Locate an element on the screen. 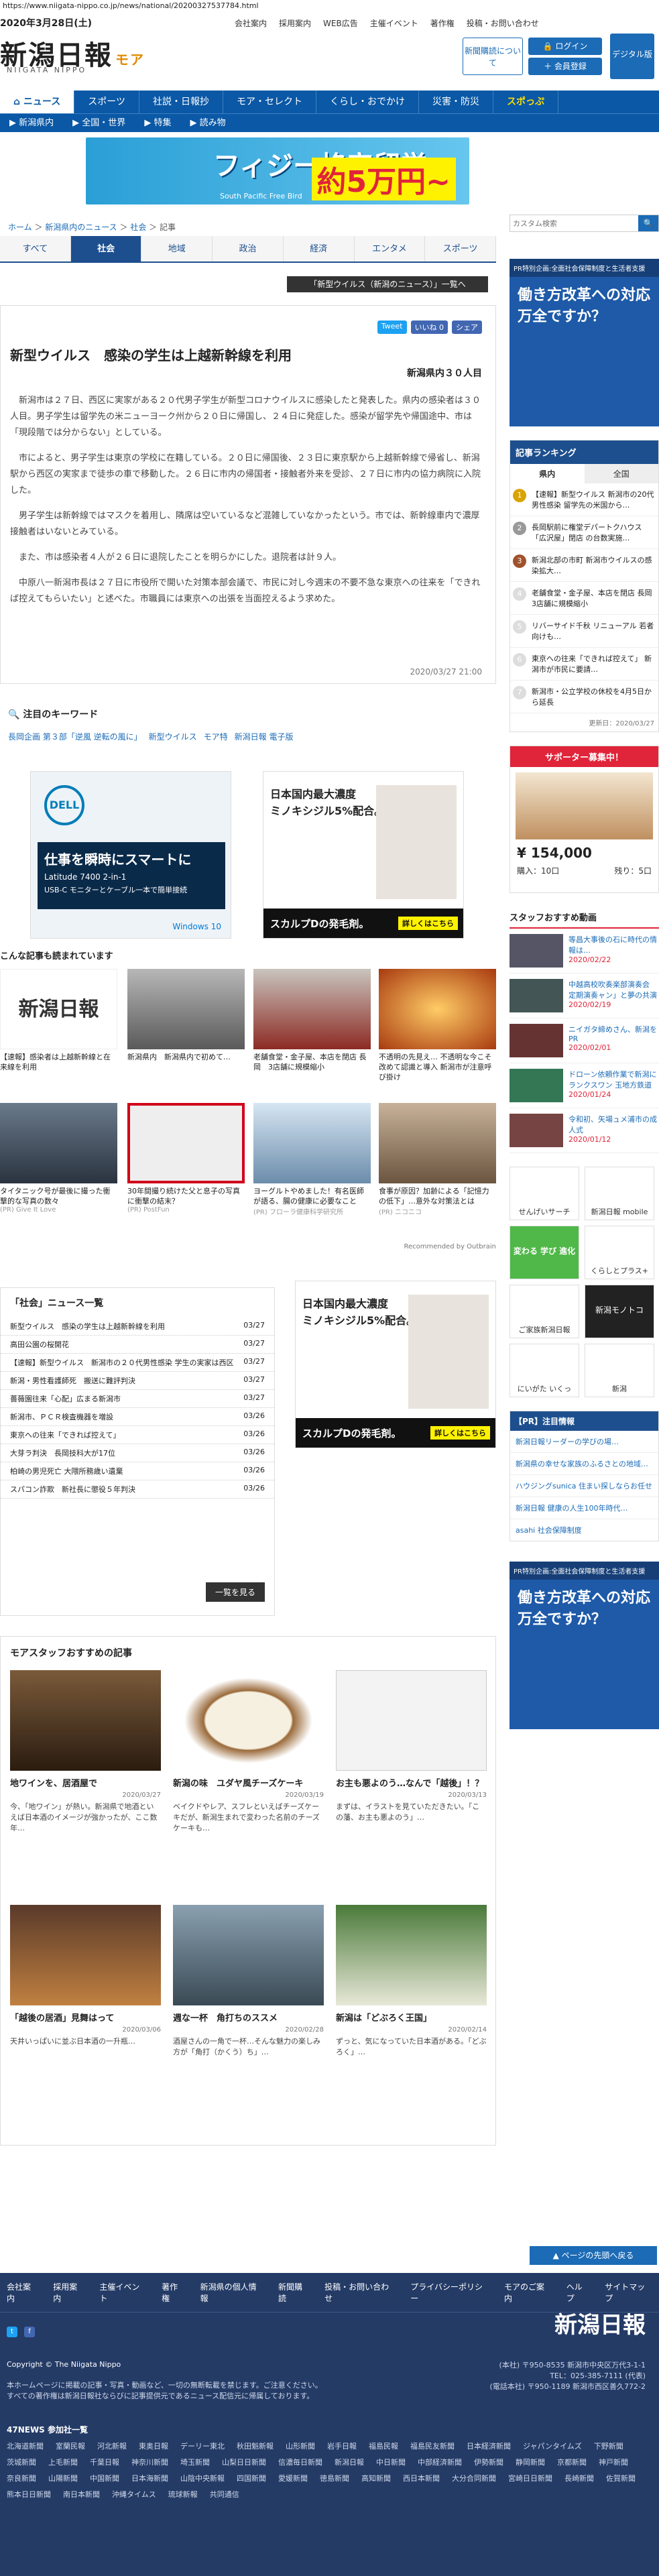 The image size is (659, 2576). footer-link: 会社案内 is located at coordinates (22, 2292).